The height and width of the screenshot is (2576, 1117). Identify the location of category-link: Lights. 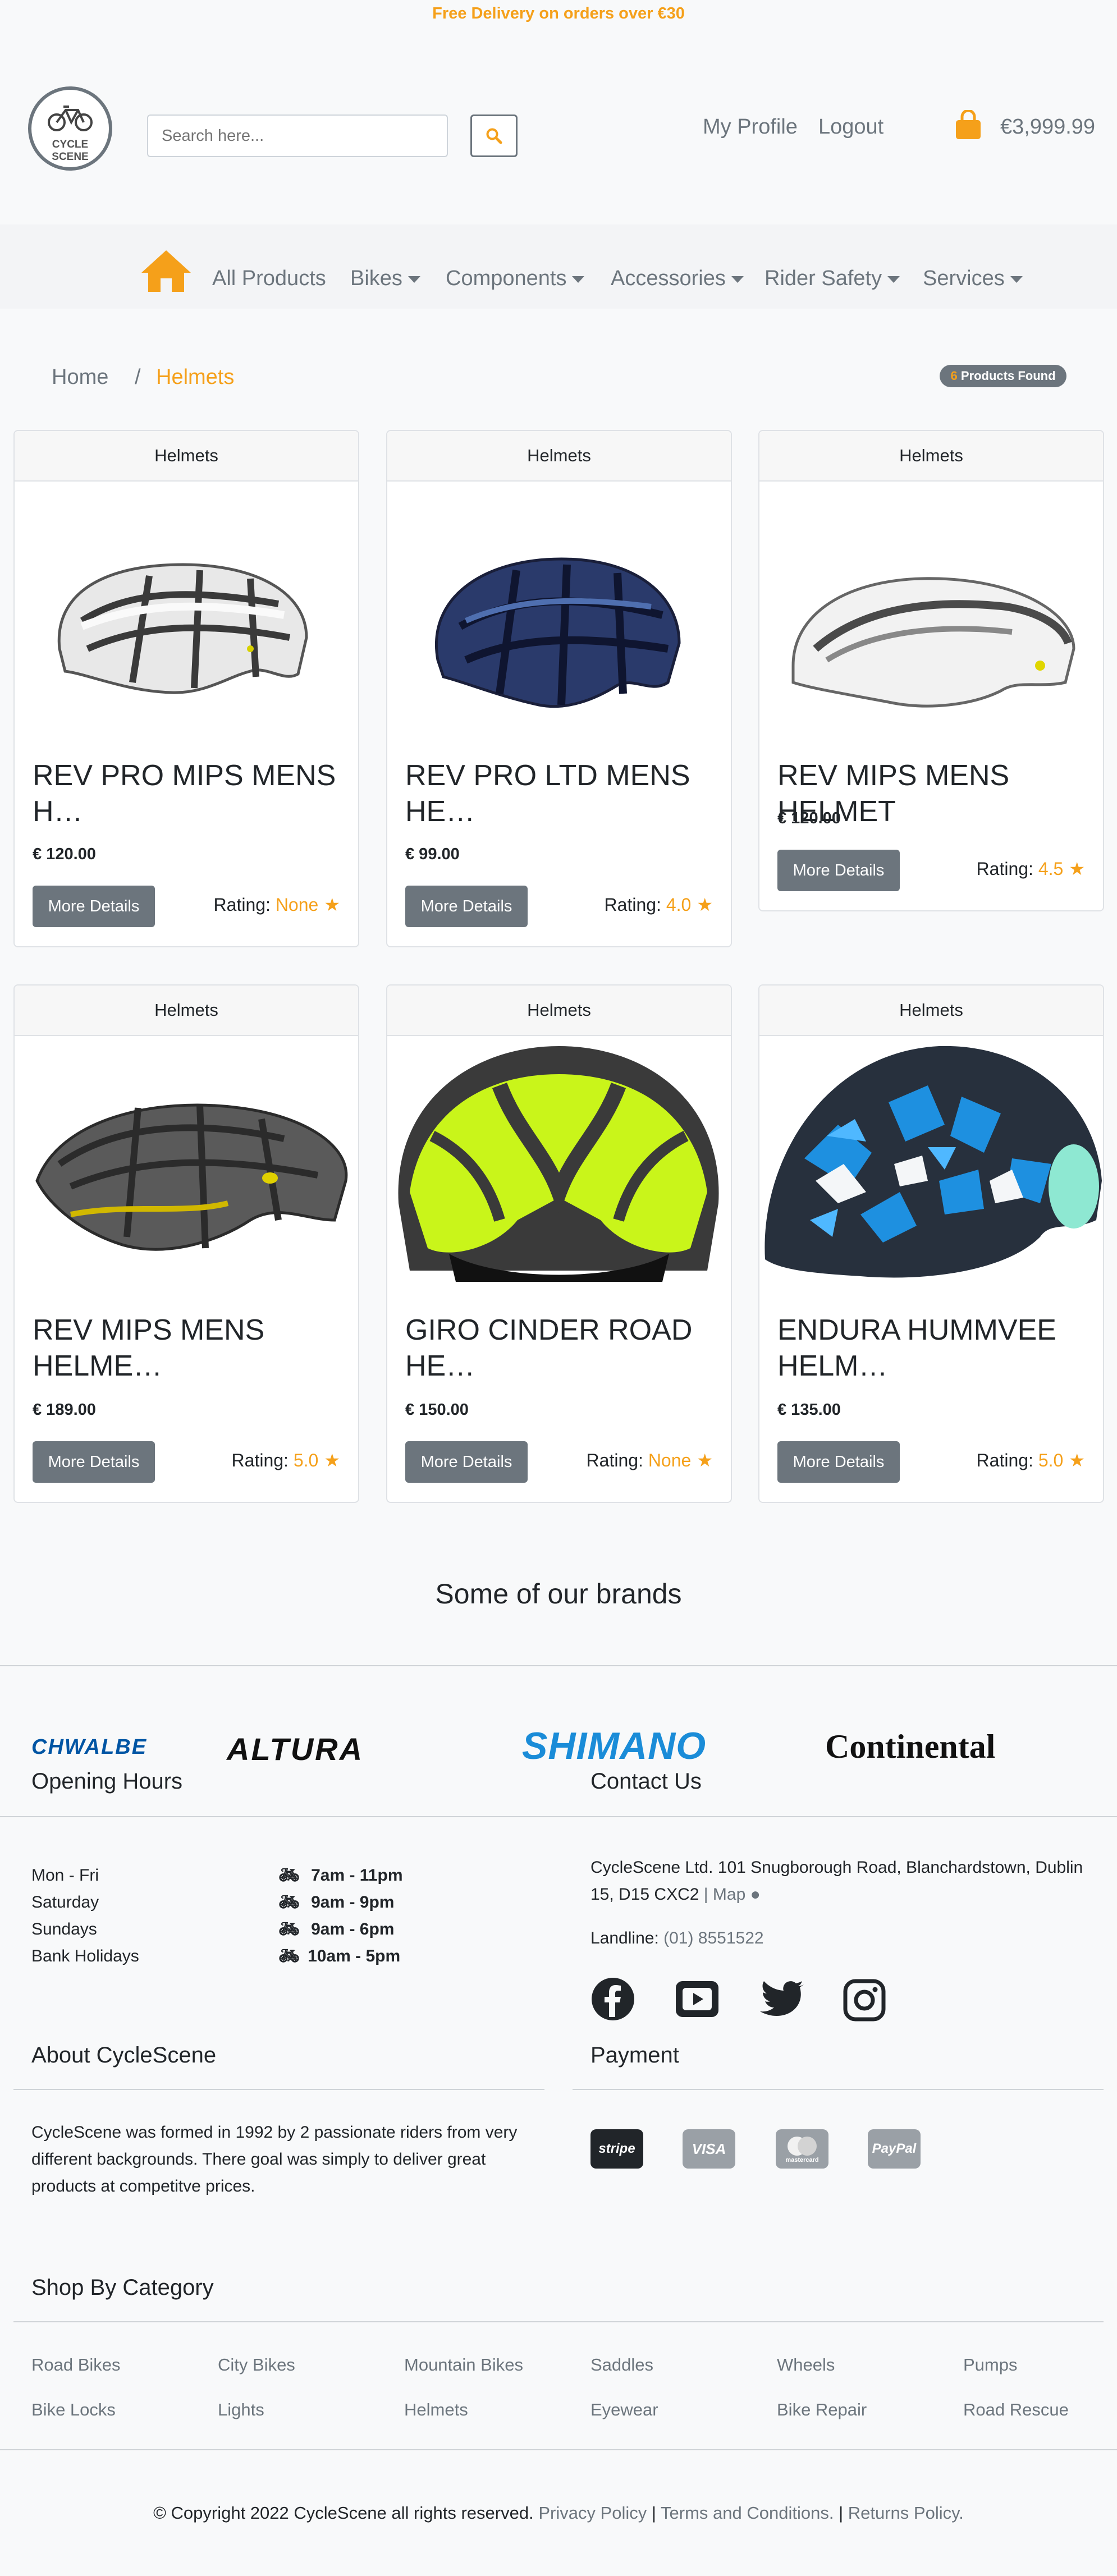
(241, 2409).